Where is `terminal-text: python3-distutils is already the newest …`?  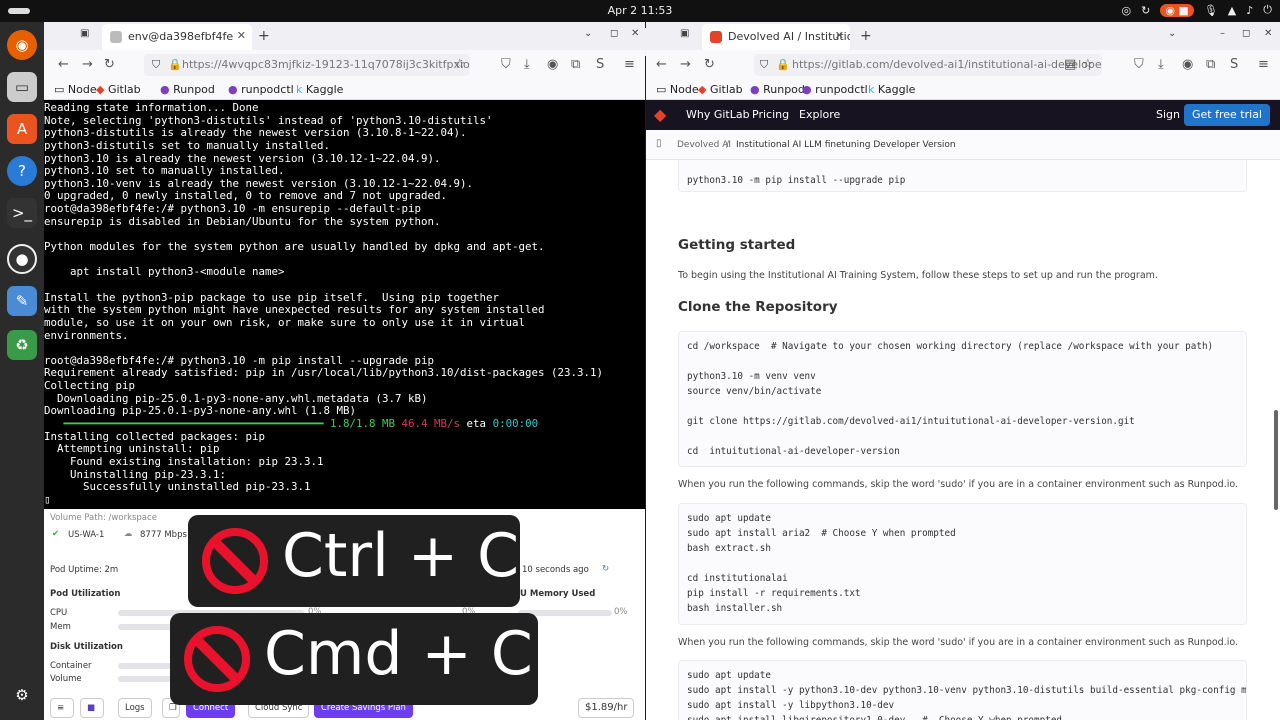
terminal-text: python3-distutils is already the newest … is located at coordinates (255, 133).